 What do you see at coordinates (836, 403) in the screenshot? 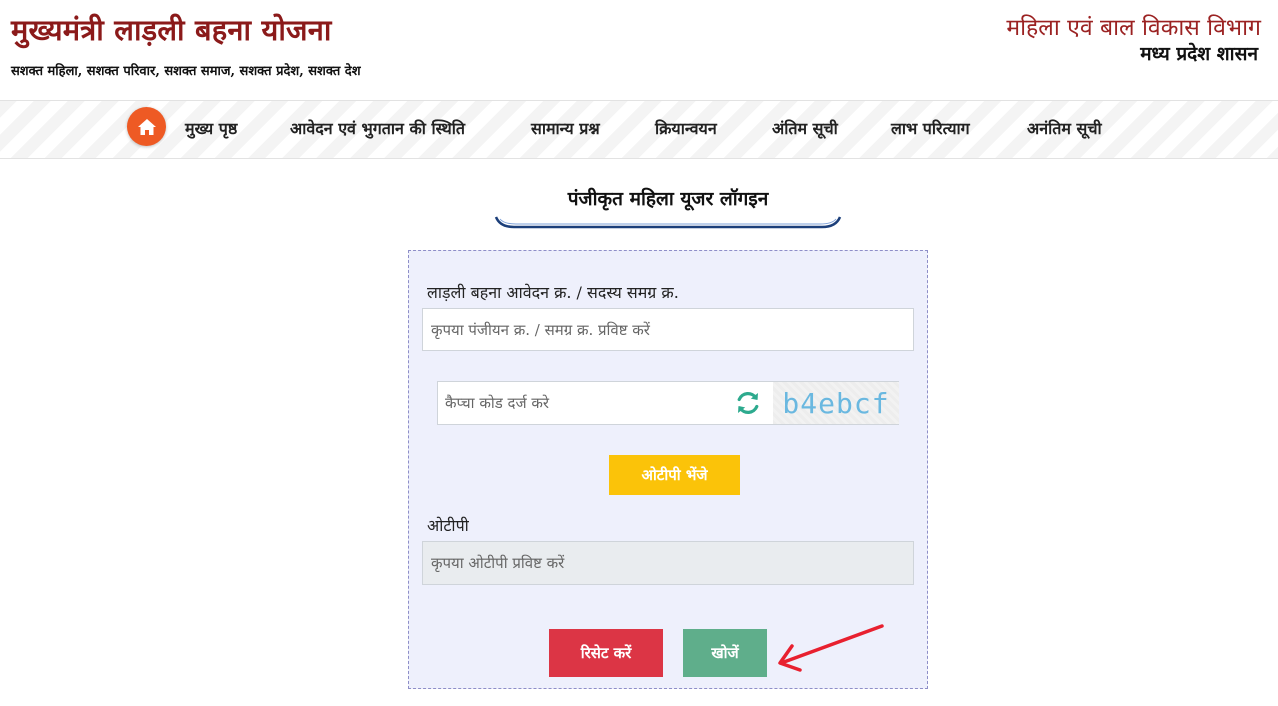
I see `captcha-image: b4ebcf` at bounding box center [836, 403].